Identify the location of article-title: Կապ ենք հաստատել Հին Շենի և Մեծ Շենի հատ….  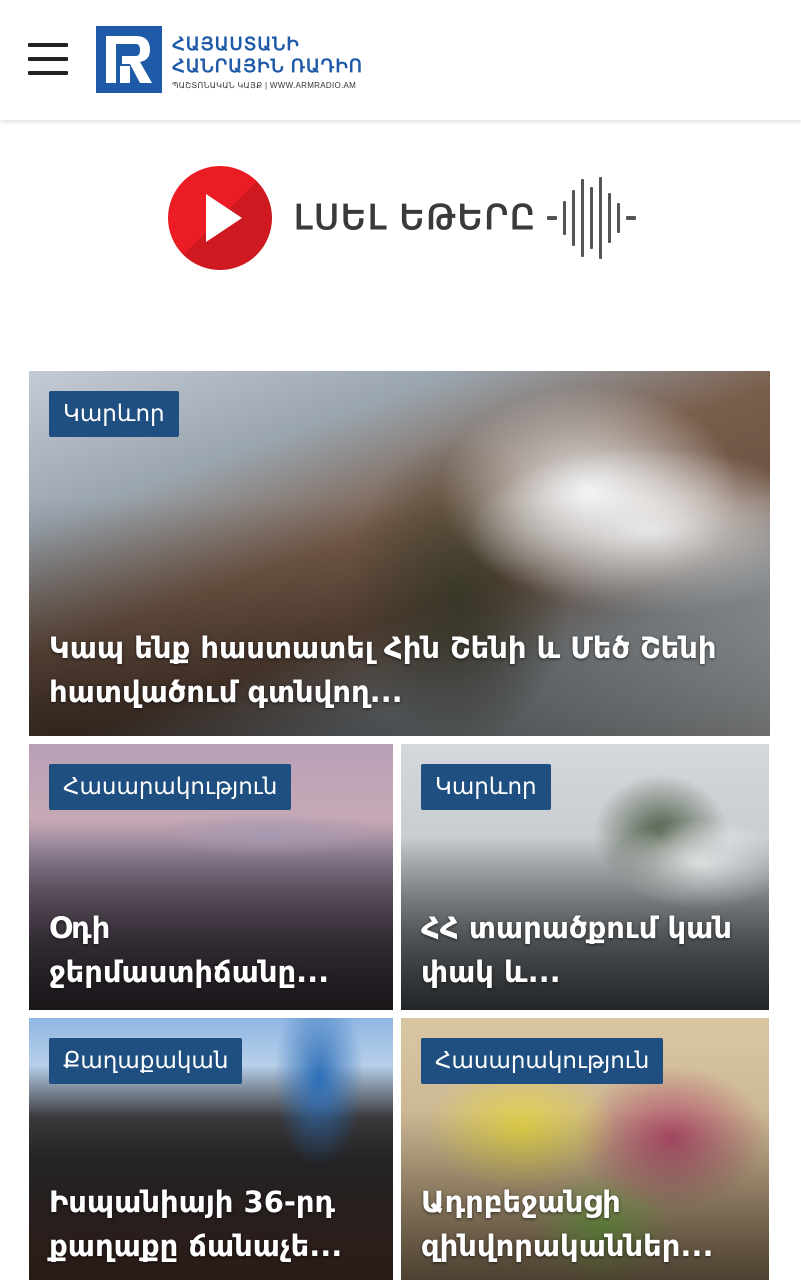
(399, 670).